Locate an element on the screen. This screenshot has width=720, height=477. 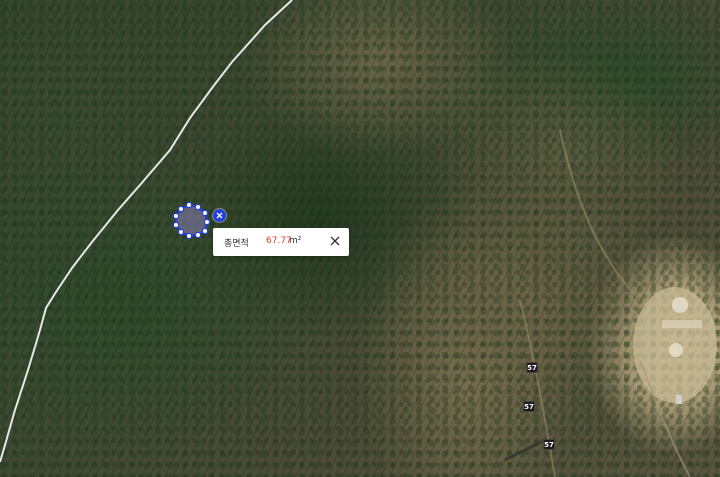
total-area-unit: m² is located at coordinates (295, 241).